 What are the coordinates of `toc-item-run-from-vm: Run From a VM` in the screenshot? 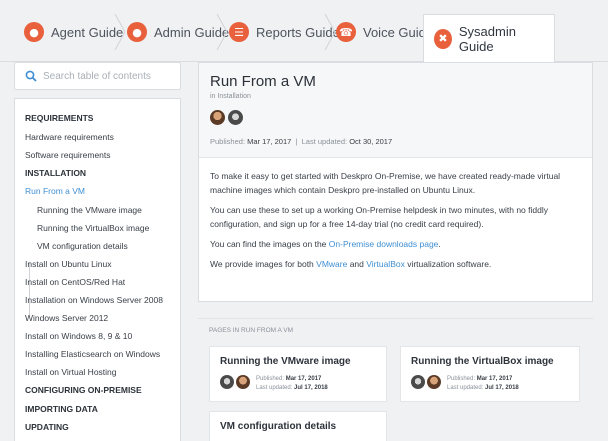 It's located at (55, 191).